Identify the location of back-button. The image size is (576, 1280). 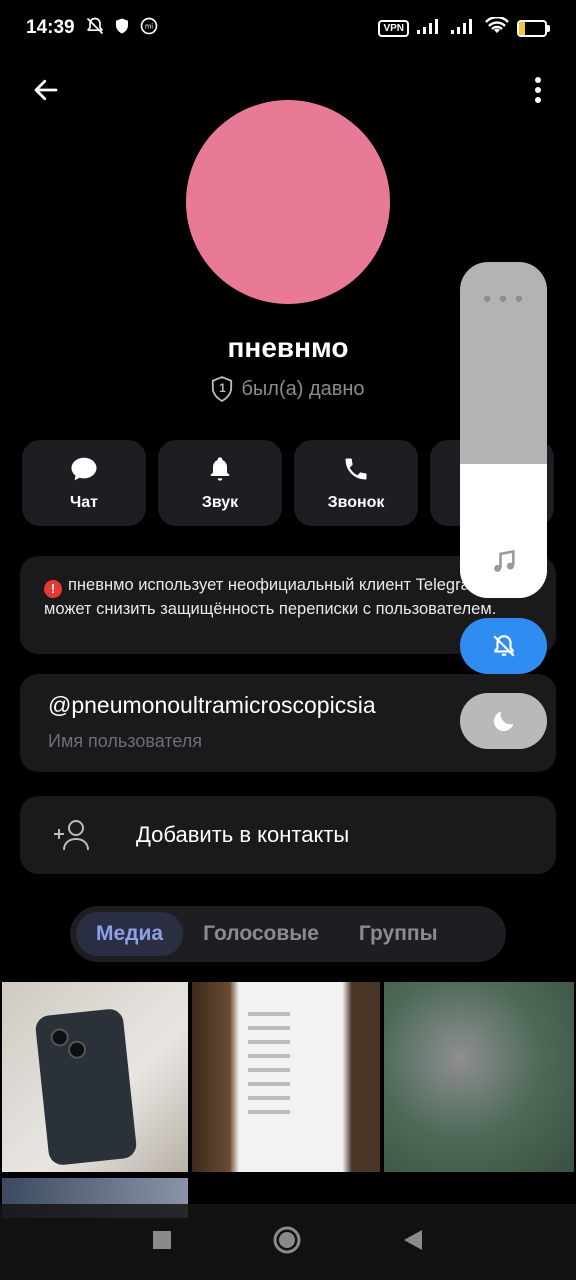
(46, 90).